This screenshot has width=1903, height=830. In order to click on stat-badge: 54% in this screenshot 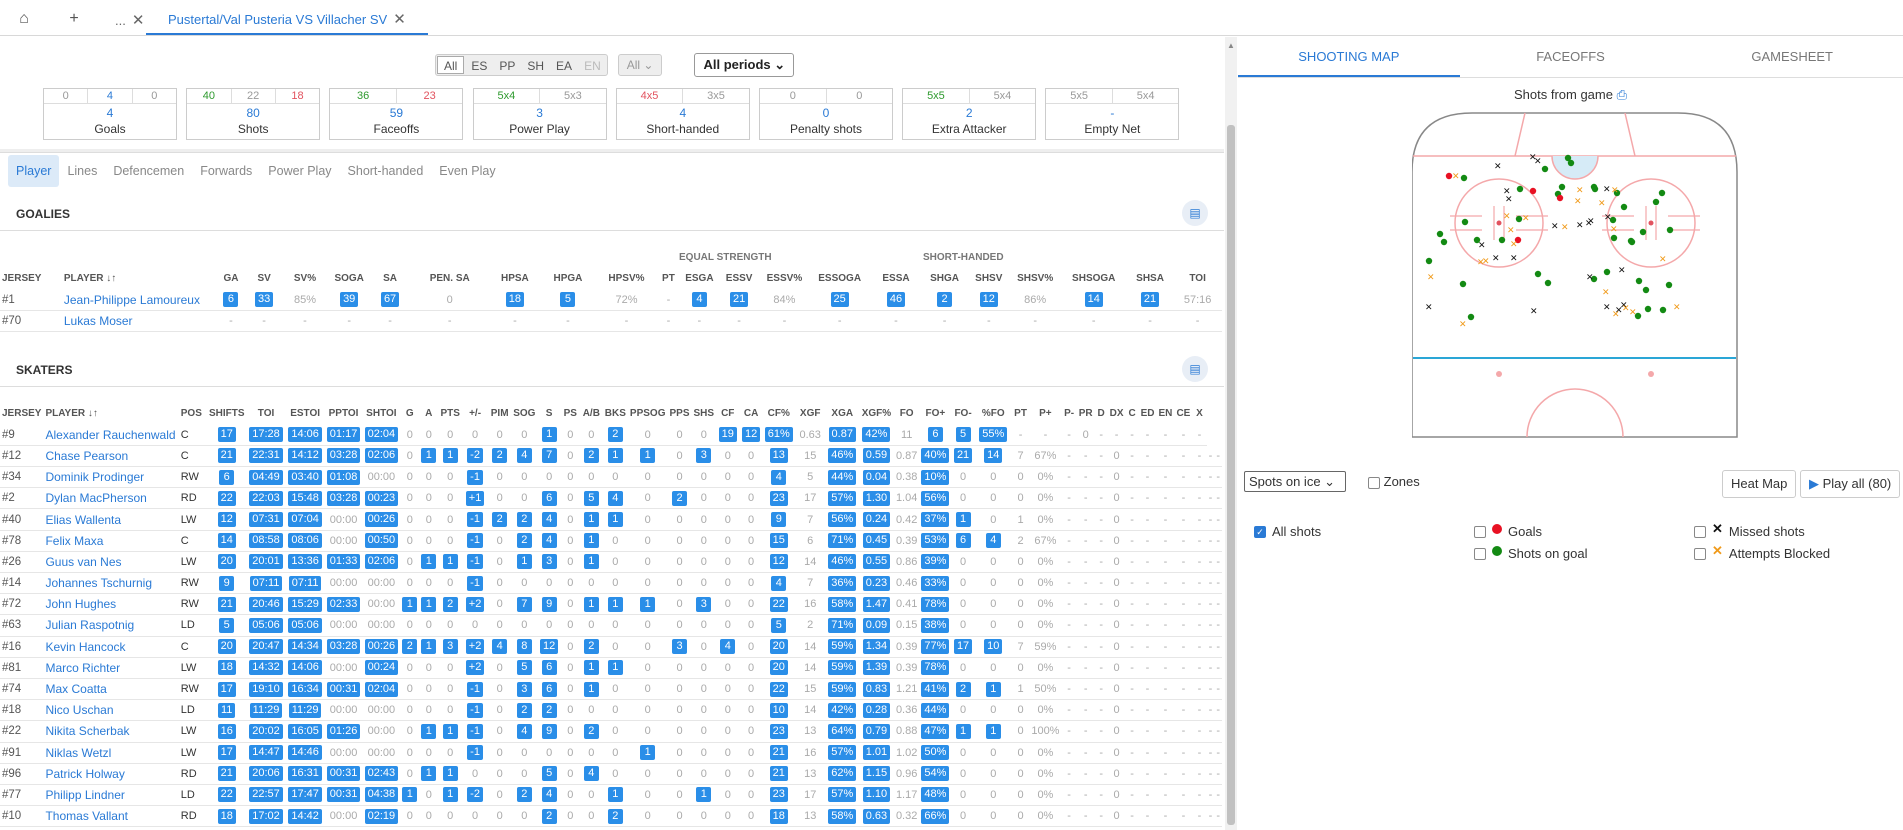, I will do `click(935, 774)`.